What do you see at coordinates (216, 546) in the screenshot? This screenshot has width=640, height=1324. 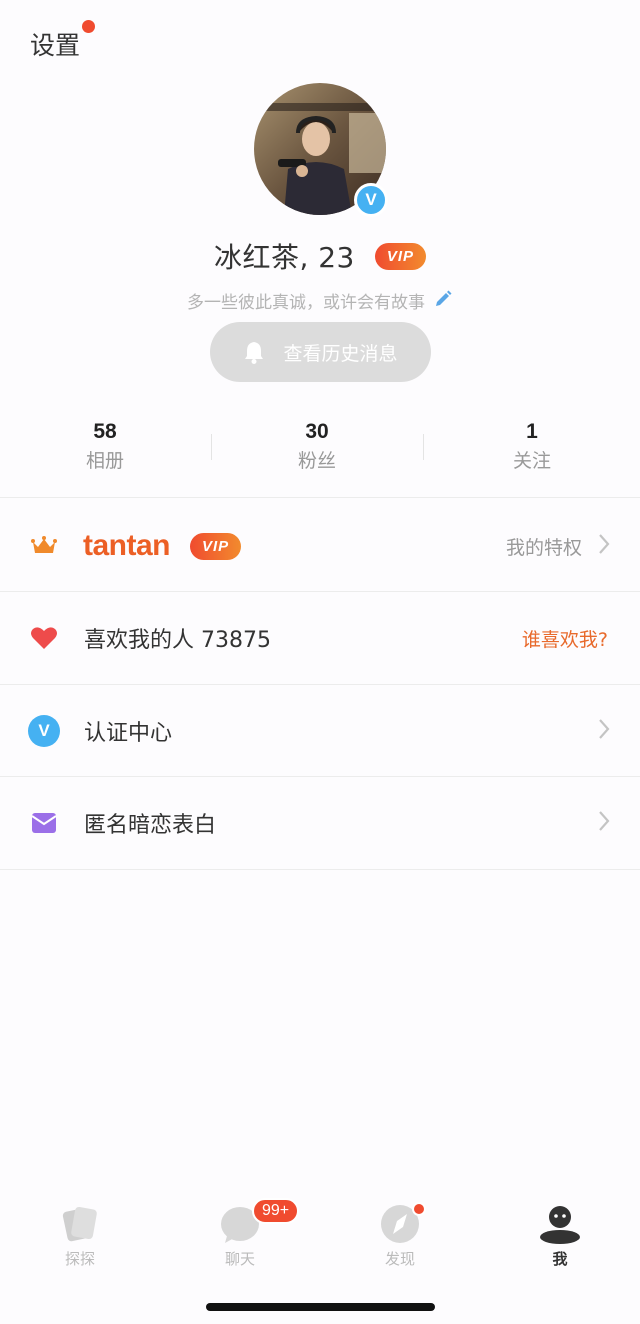 I see `tantan-vip-badge: VIP` at bounding box center [216, 546].